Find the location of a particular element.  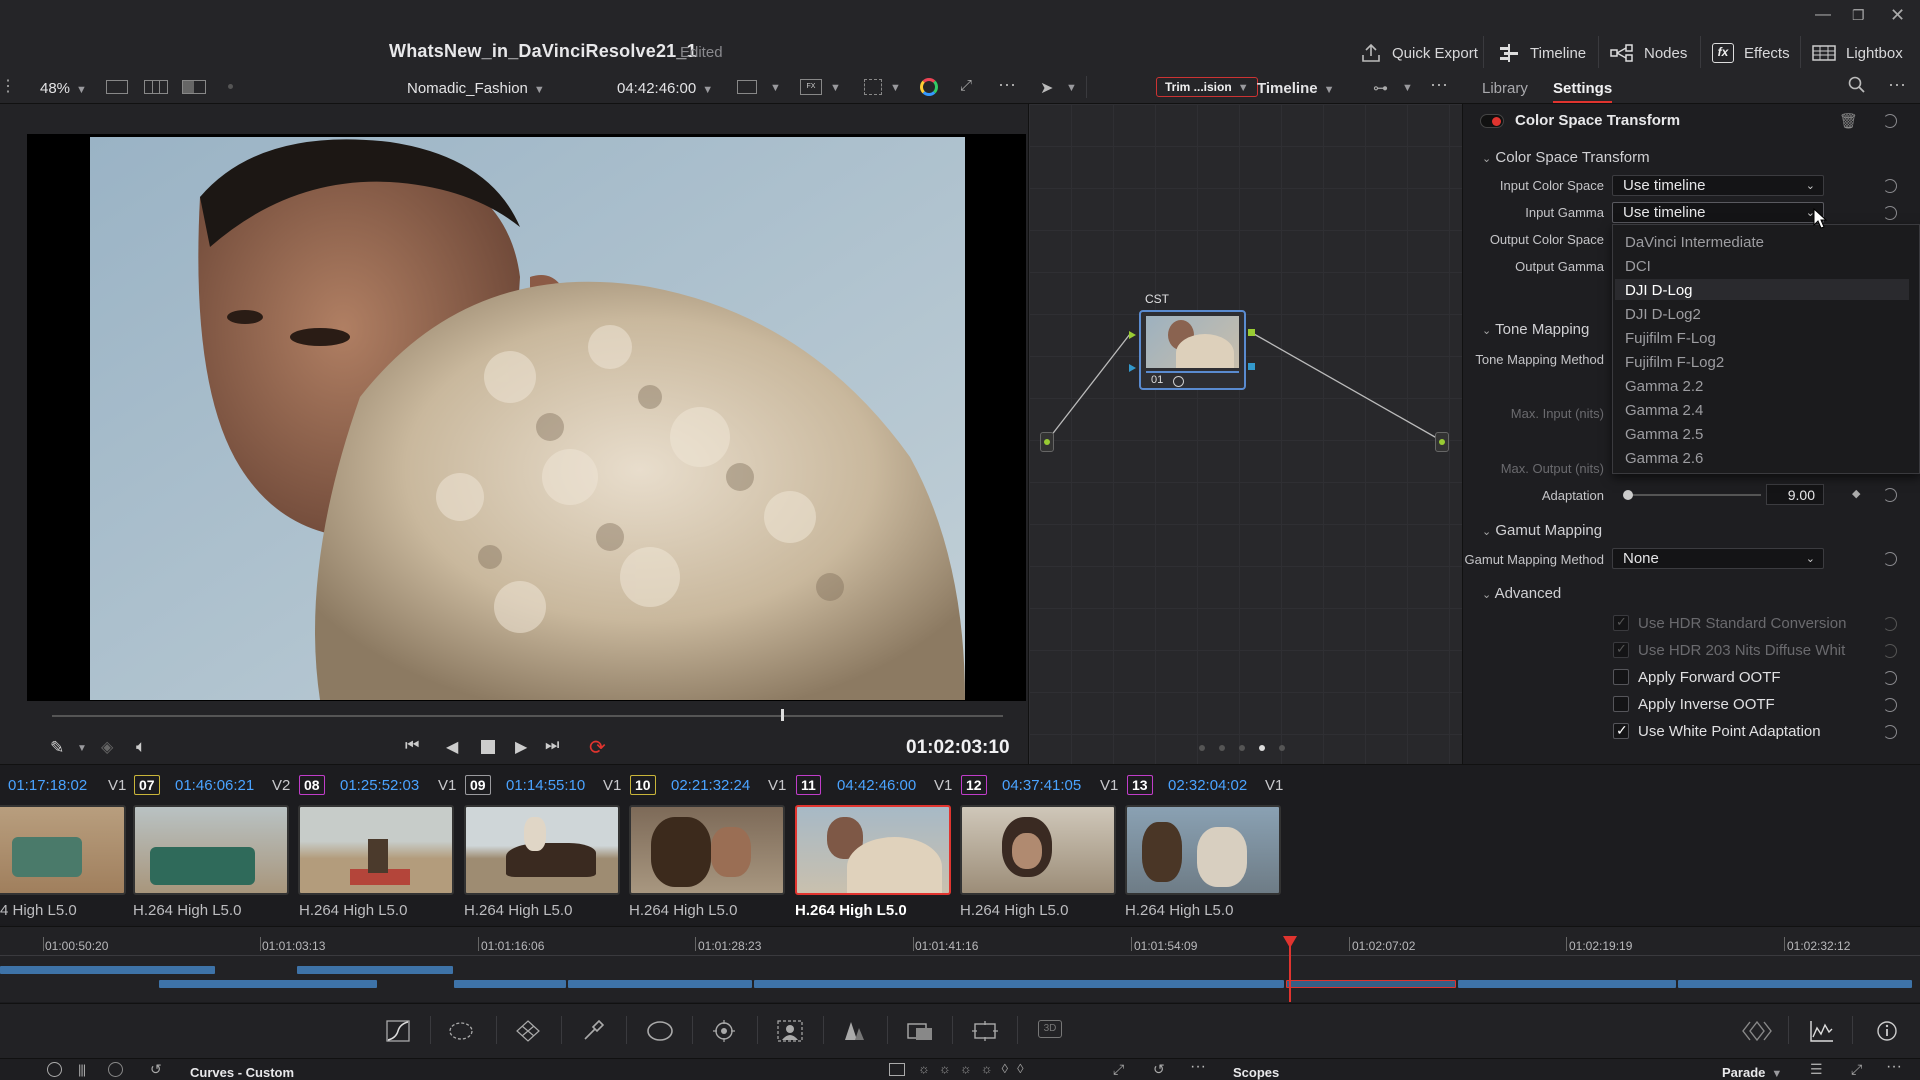

input-color-space-select: Use timeline ⌄ is located at coordinates (1718, 185).